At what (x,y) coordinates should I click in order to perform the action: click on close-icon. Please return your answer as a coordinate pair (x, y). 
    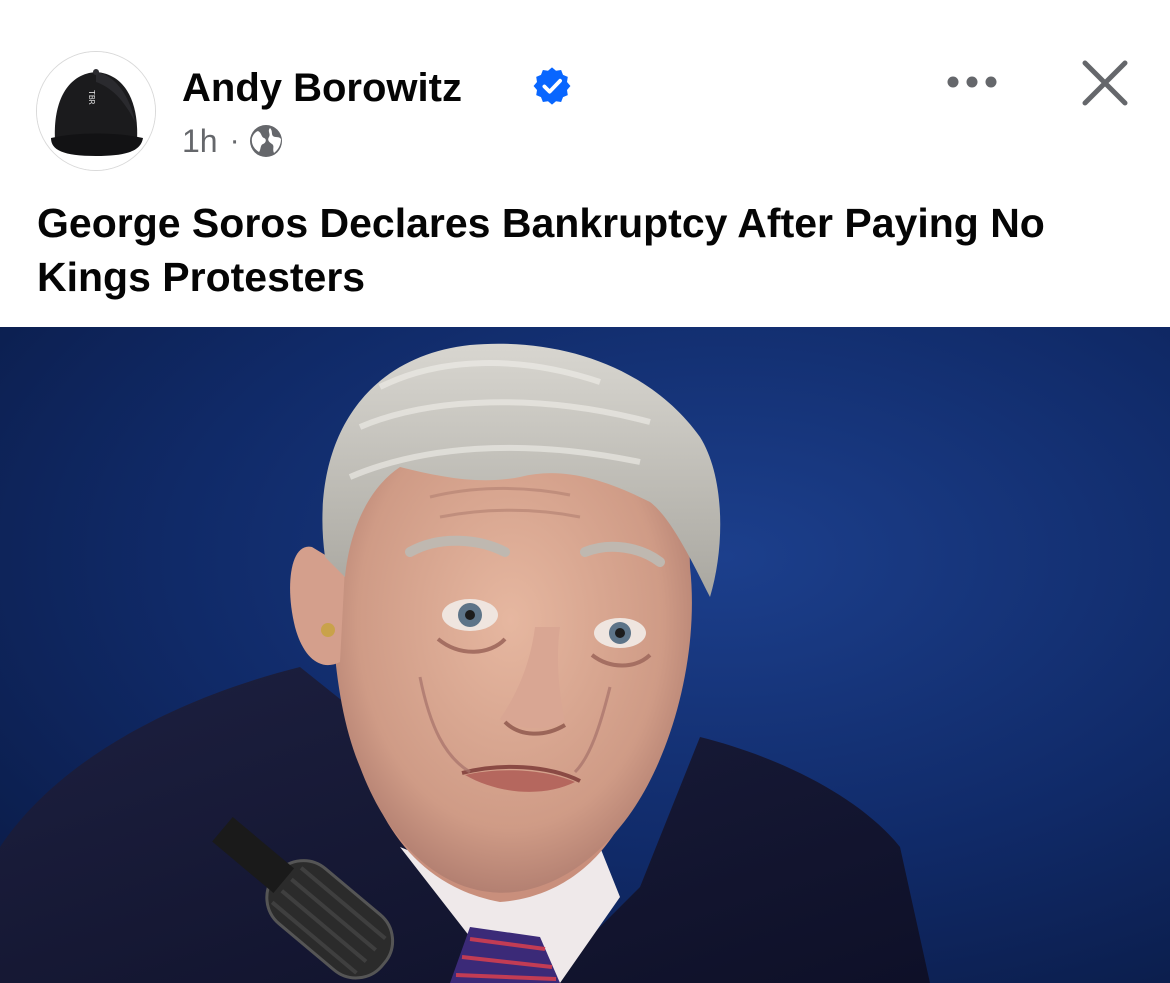
    Looking at the image, I should click on (1105, 83).